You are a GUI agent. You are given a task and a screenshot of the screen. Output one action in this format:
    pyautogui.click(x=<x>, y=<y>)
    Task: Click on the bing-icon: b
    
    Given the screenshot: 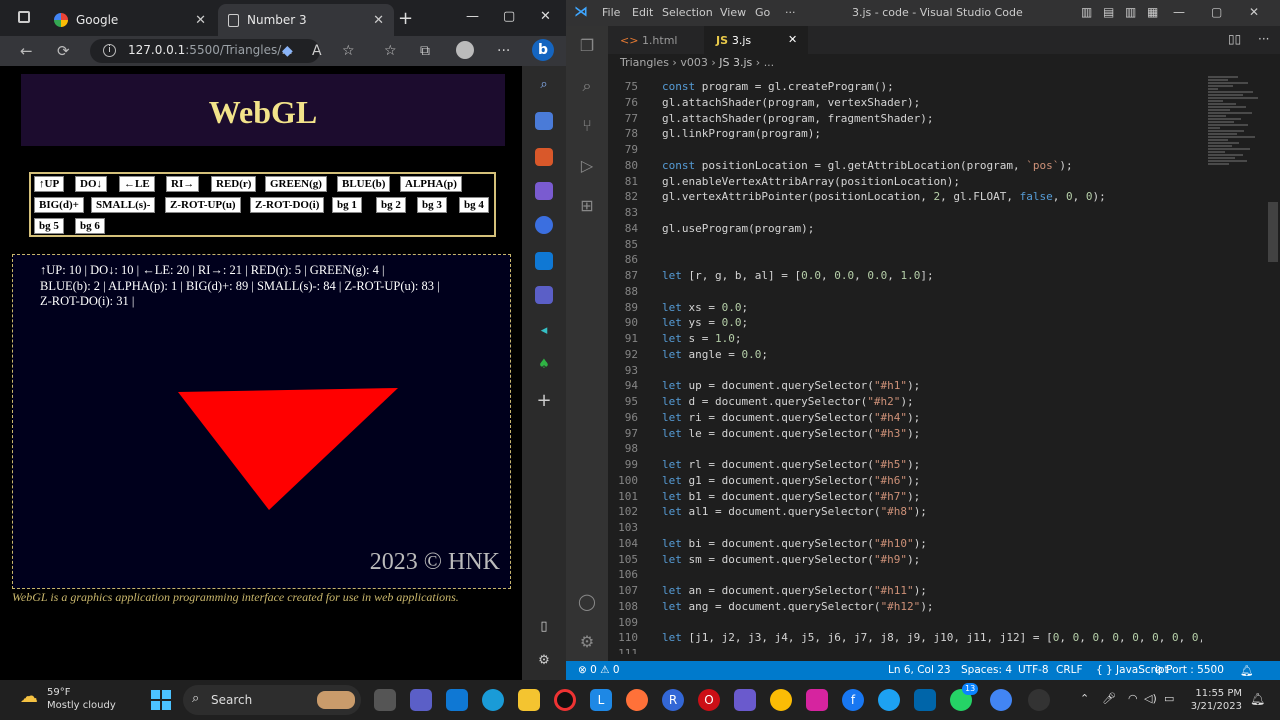 What is the action you would take?
    pyautogui.click(x=543, y=50)
    